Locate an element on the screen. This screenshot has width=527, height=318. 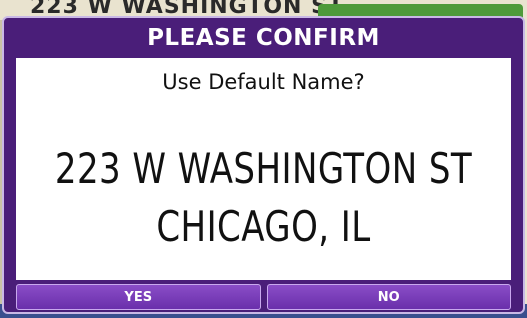
dialog-title: PLEASE CONFIRM is located at coordinates (263, 38).